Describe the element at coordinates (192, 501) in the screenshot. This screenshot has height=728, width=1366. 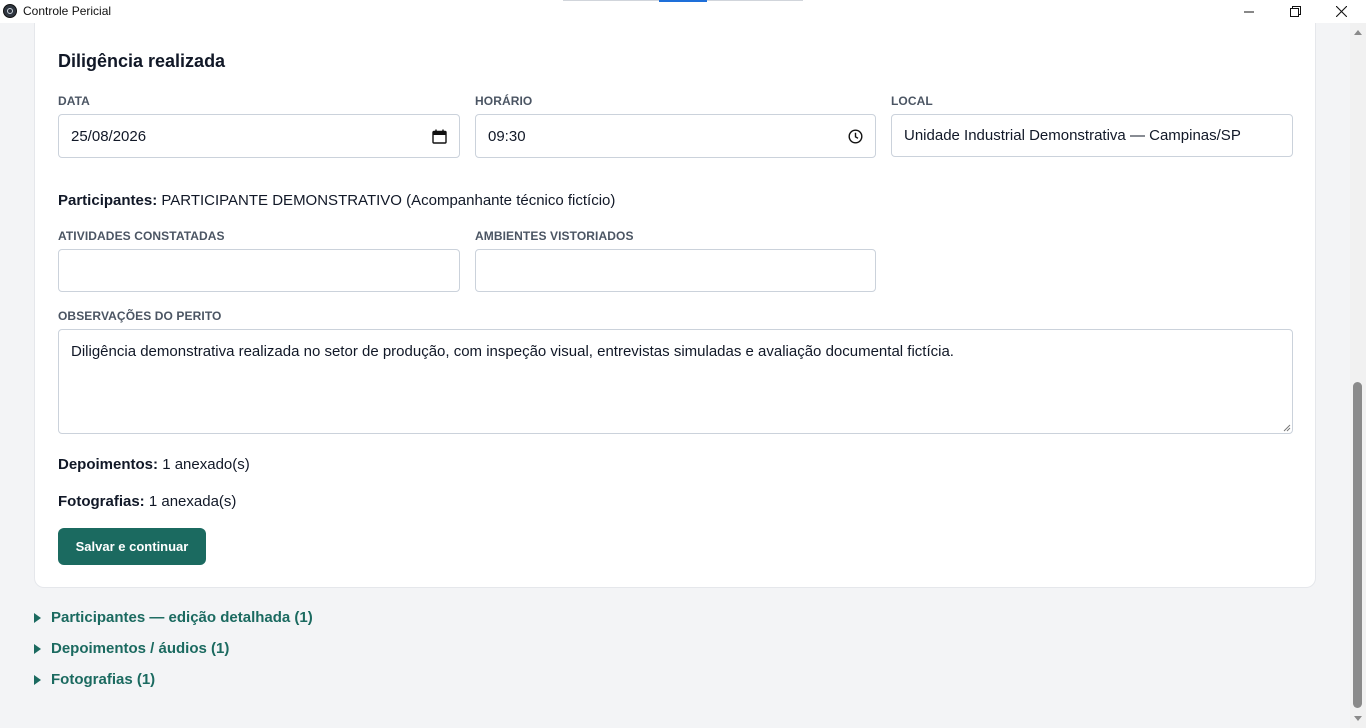
I see `fotografias-value: 1 anexada(s)` at that location.